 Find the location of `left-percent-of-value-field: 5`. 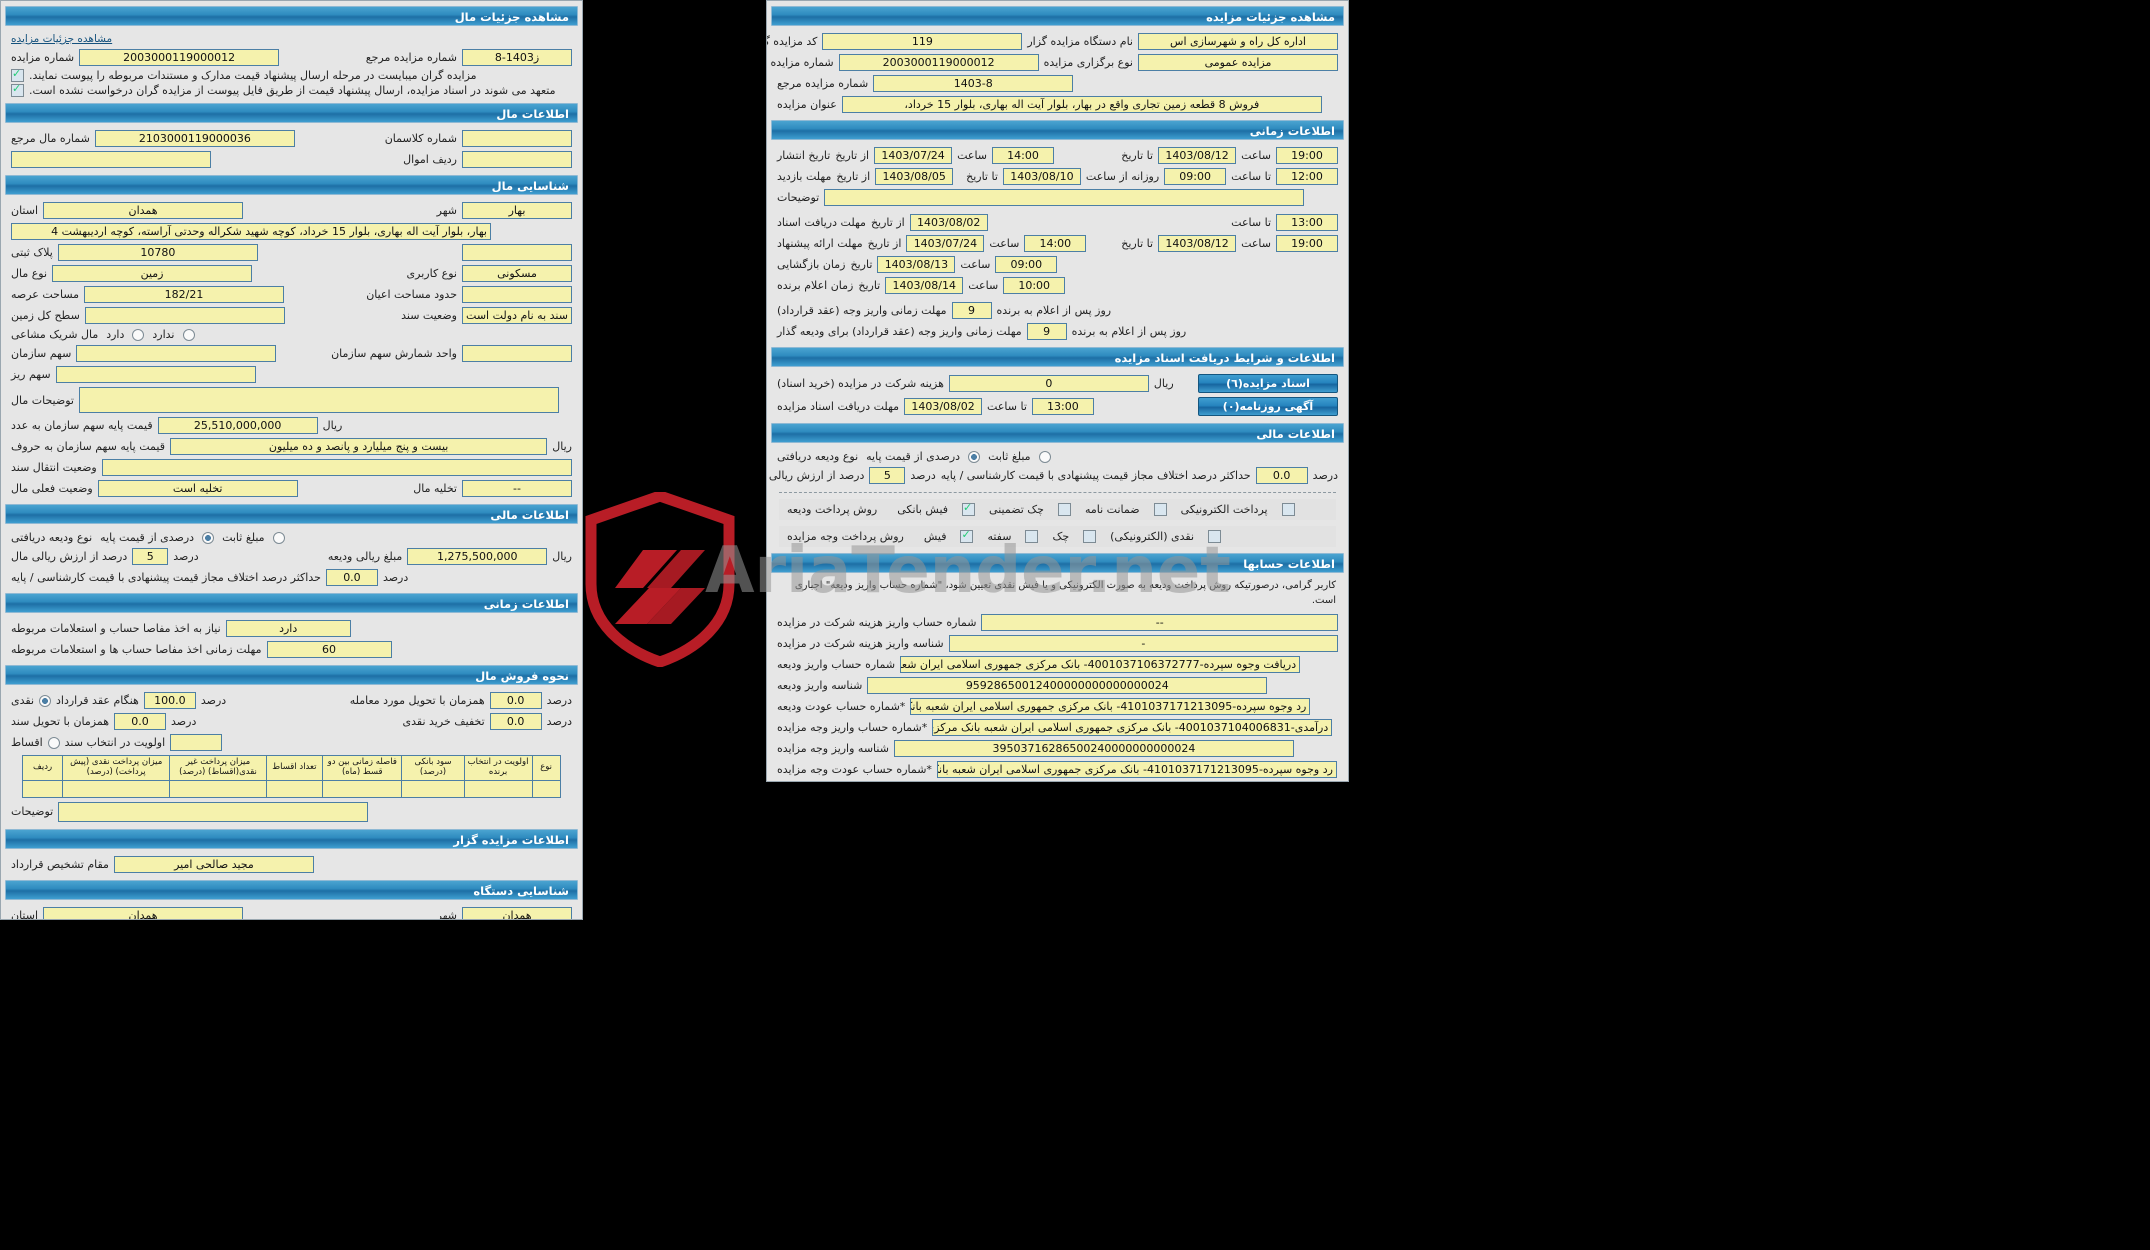

left-percent-of-value-field: 5 is located at coordinates (150, 556).